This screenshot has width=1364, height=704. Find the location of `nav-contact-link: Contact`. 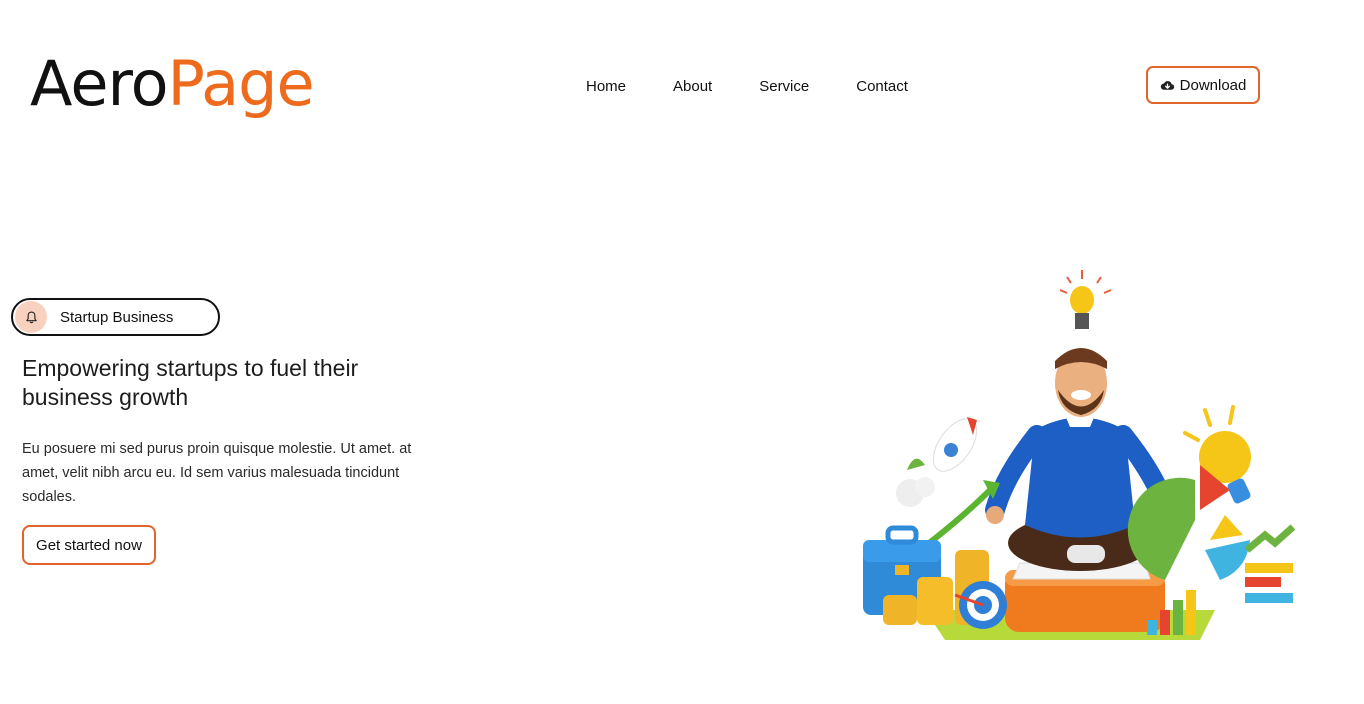

nav-contact-link: Contact is located at coordinates (882, 87).